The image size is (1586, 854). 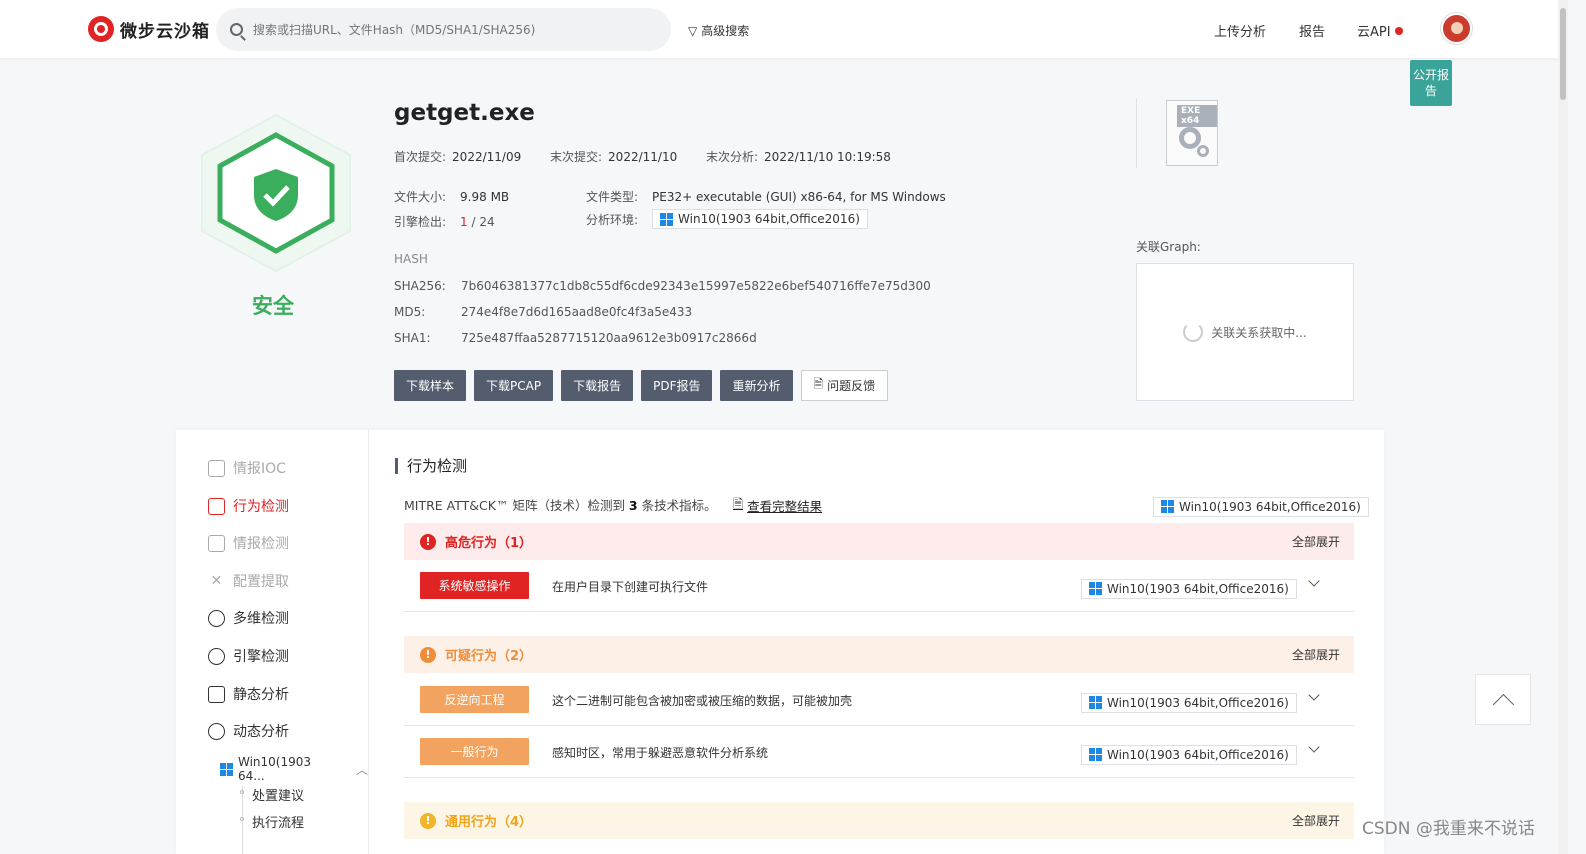 I want to click on pdf-report-button: PDF报告, so click(x=677, y=385).